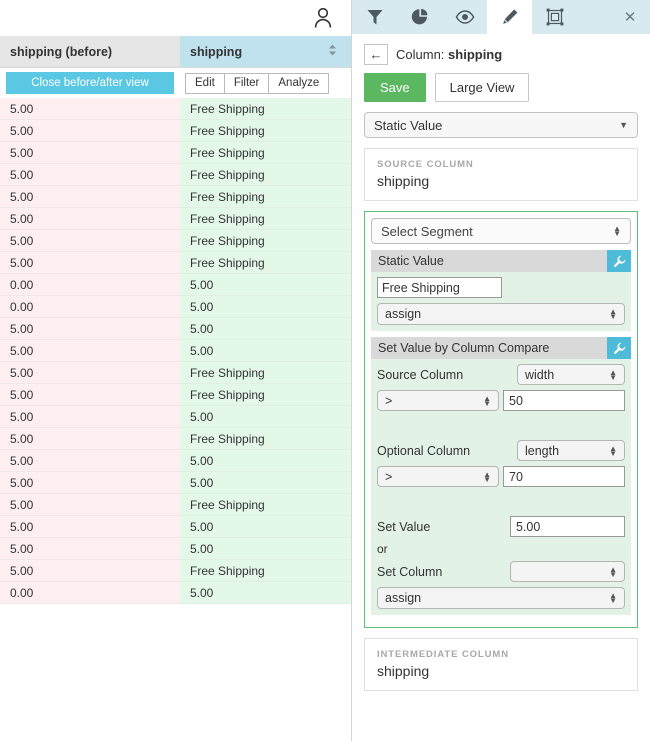 The width and height of the screenshot is (650, 741). I want to click on optional-operand-input: 70, so click(564, 476).